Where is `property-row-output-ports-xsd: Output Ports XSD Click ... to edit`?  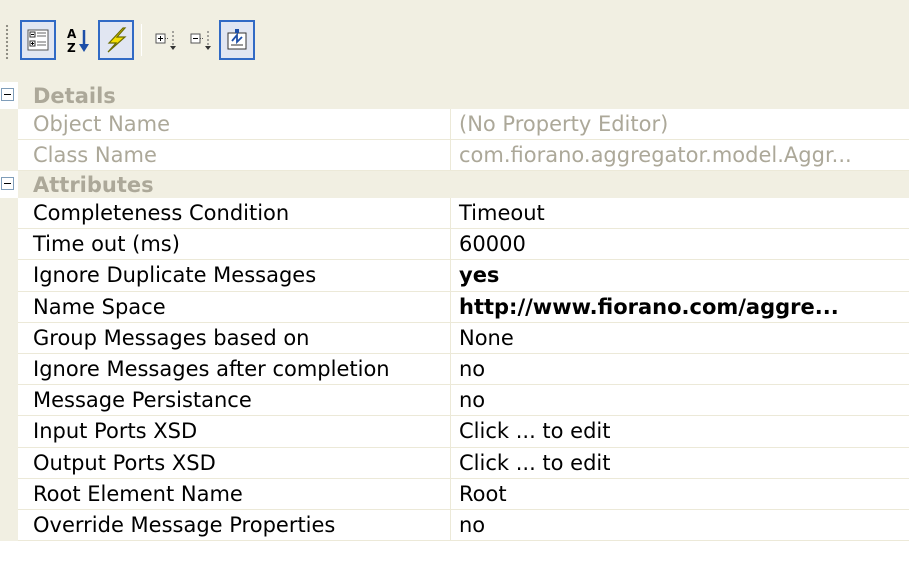 property-row-output-ports-xsd: Output Ports XSD Click ... to edit is located at coordinates (454, 463).